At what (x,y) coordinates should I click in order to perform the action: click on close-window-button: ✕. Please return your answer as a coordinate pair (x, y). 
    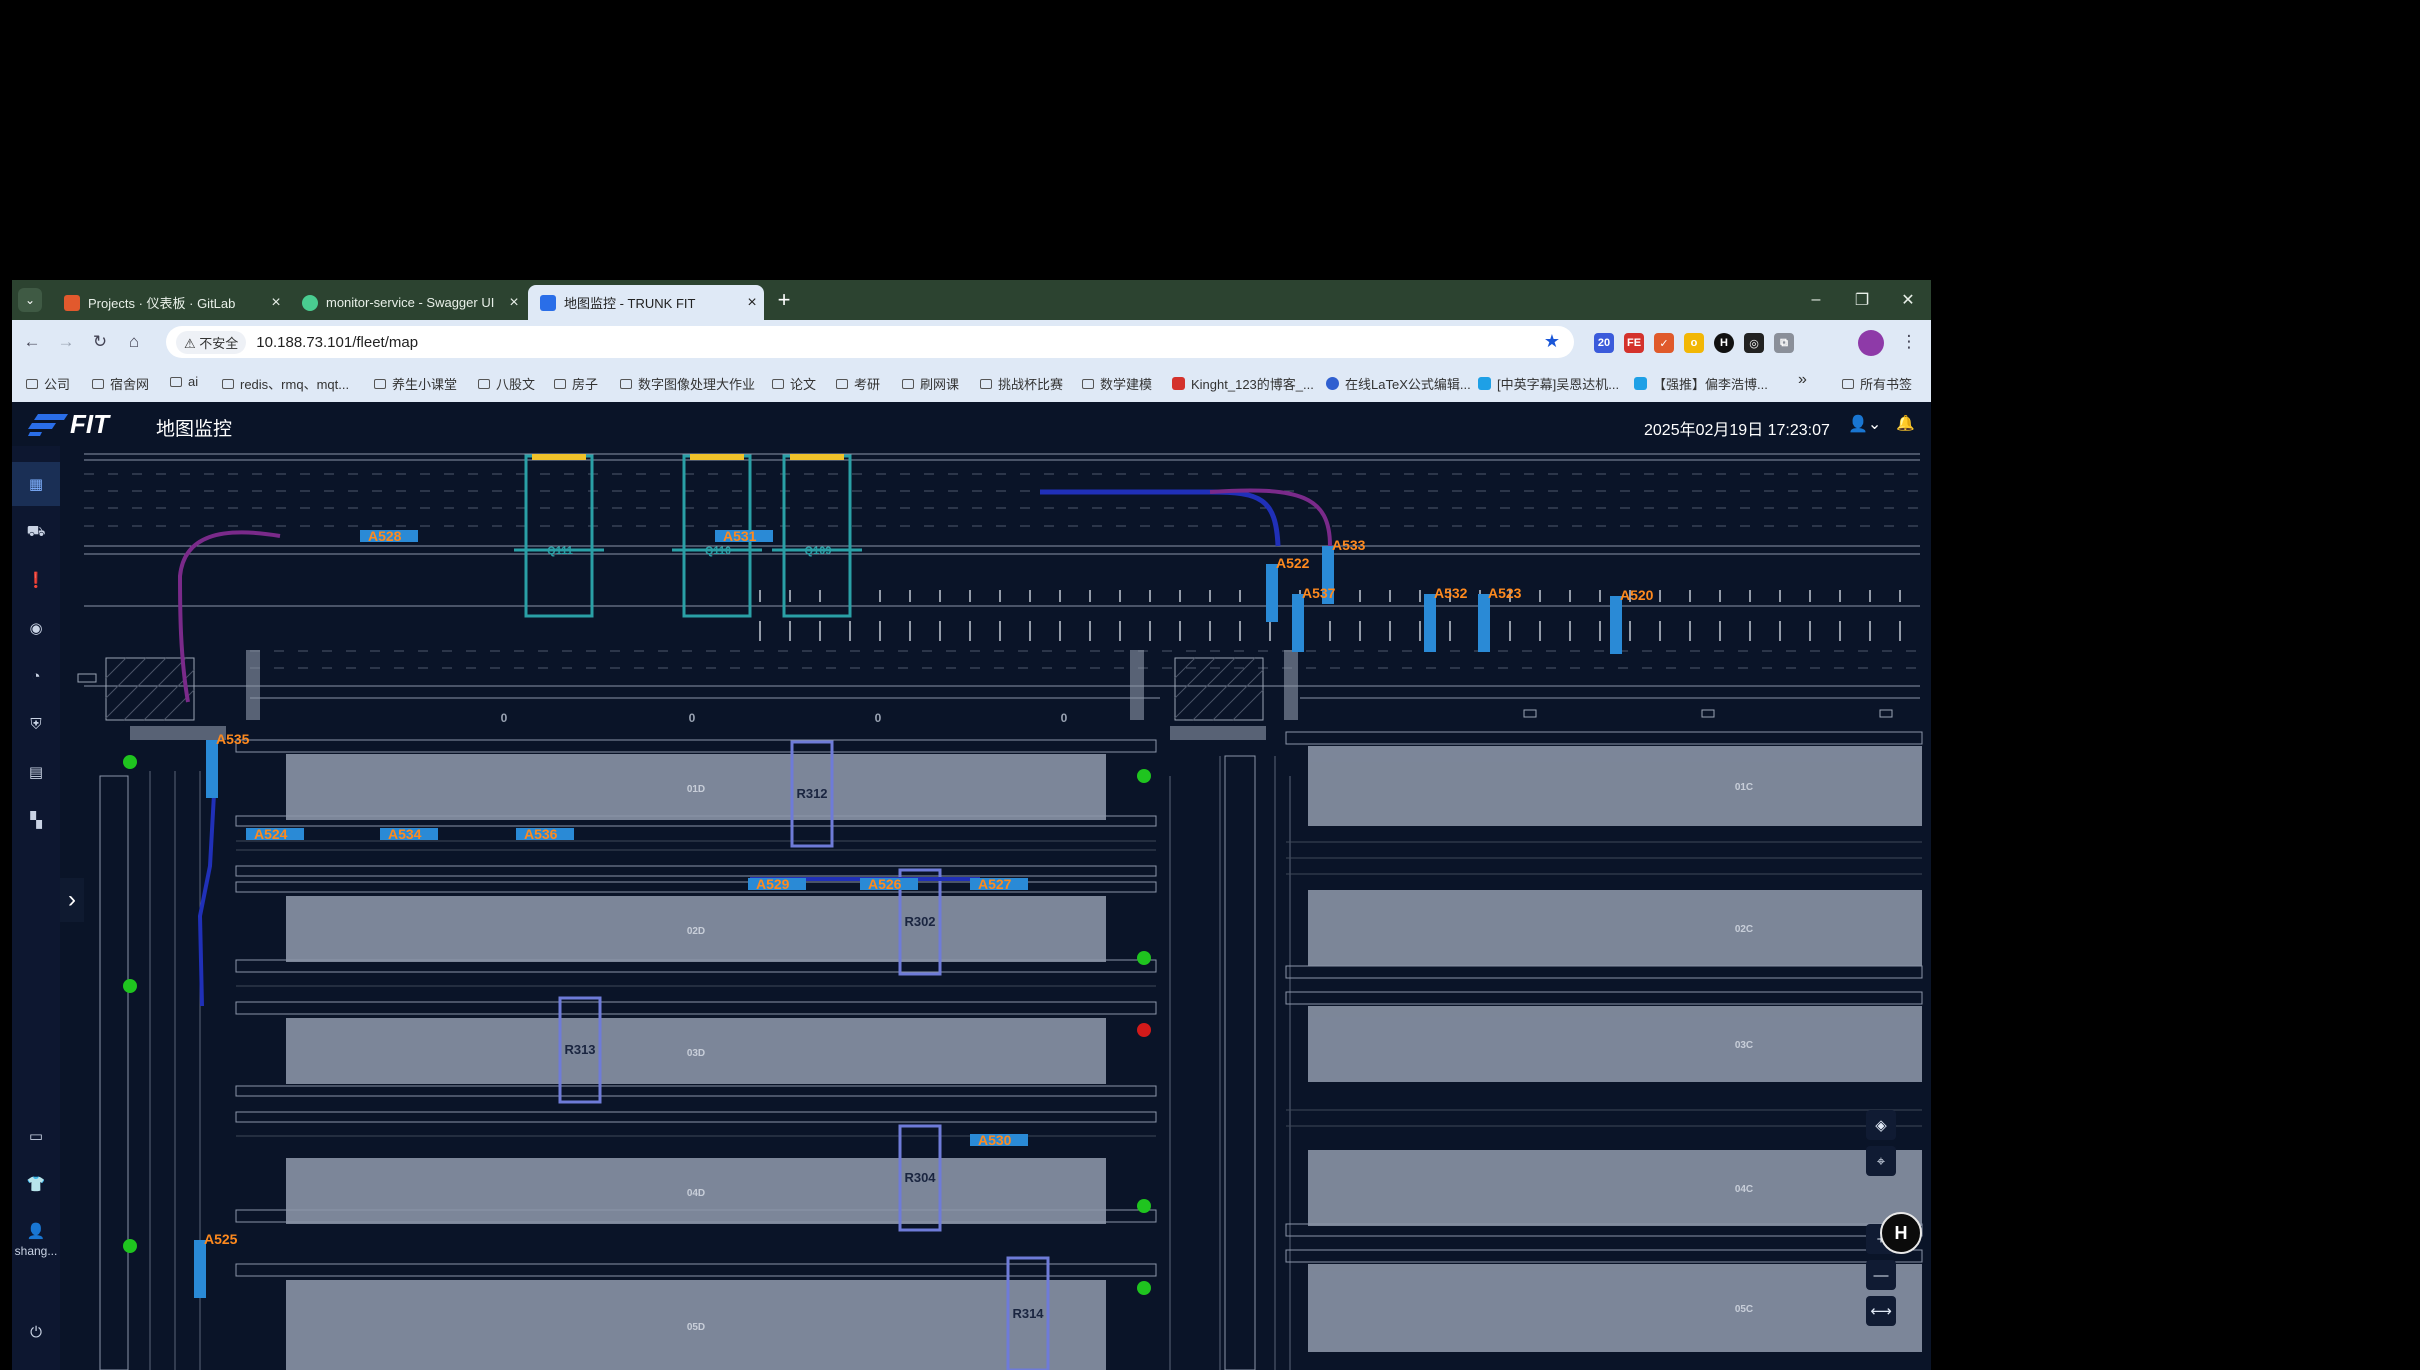
    Looking at the image, I should click on (1908, 300).